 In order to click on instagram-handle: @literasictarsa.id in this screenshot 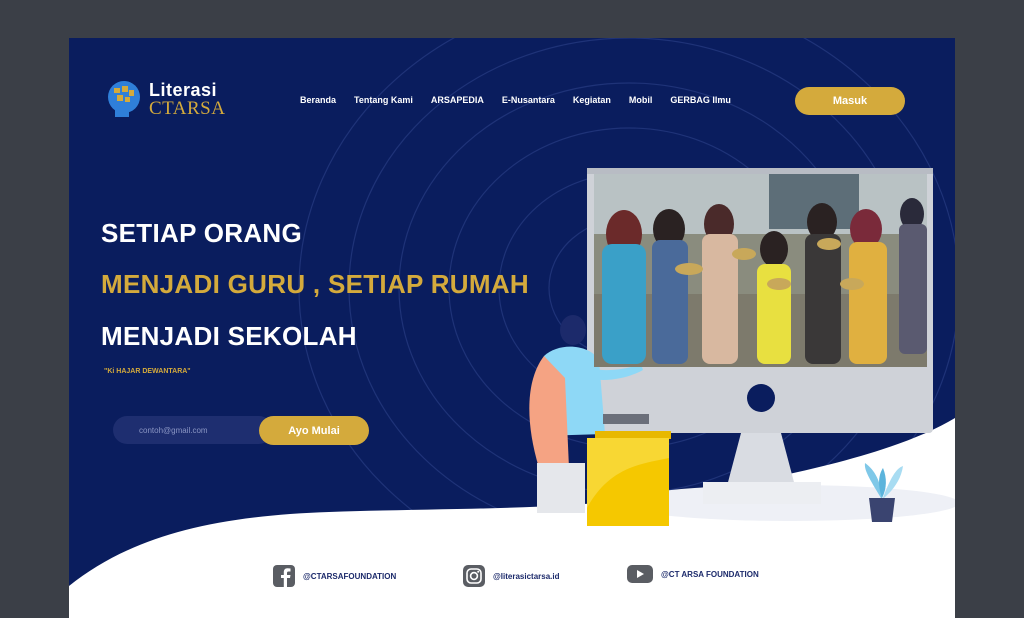, I will do `click(526, 576)`.